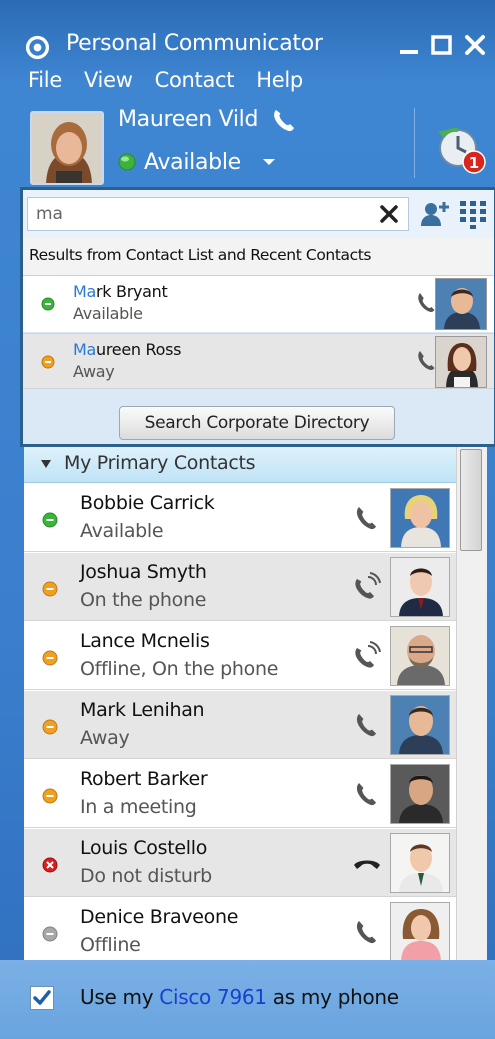  I want to click on contact-name: Louis Costello, so click(144, 848).